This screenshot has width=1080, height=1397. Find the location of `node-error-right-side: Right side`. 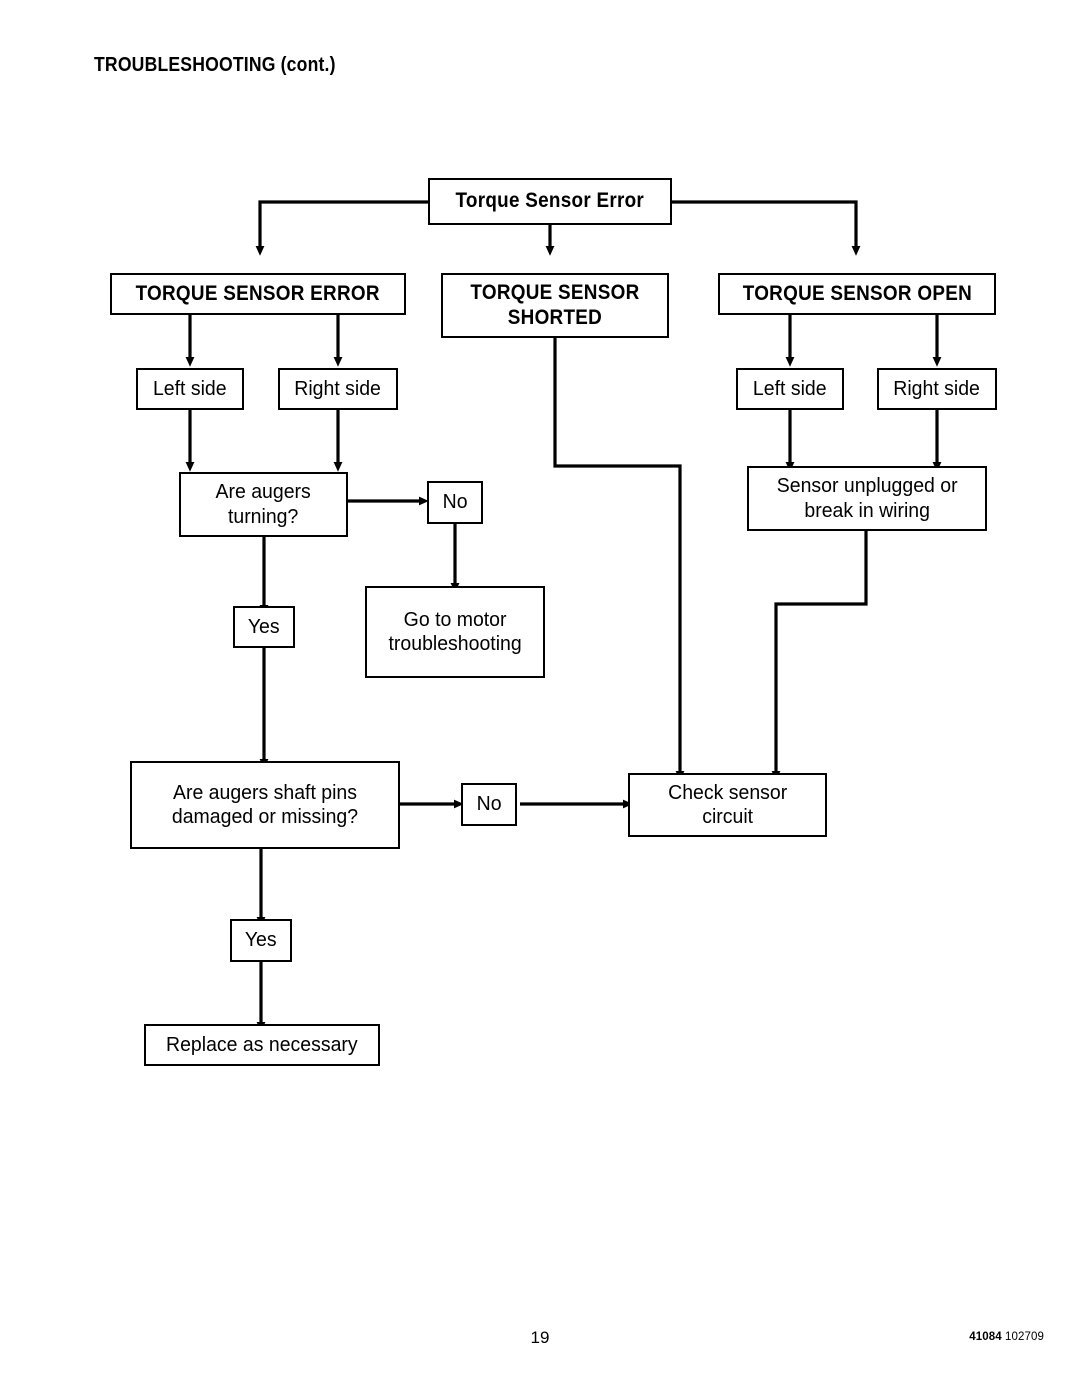

node-error-right-side: Right side is located at coordinates (338, 389).